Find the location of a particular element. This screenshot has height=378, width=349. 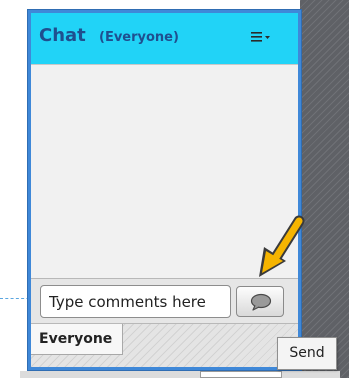

comment-input is located at coordinates (135, 301).